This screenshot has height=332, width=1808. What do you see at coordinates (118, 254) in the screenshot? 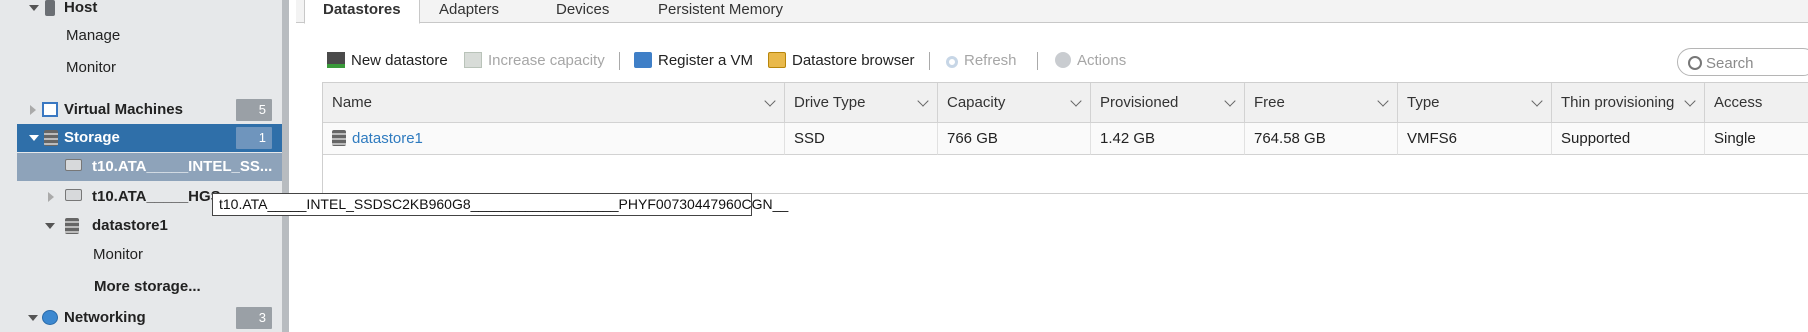
I see `nav-datastore-monitor-label: Monitor` at bounding box center [118, 254].